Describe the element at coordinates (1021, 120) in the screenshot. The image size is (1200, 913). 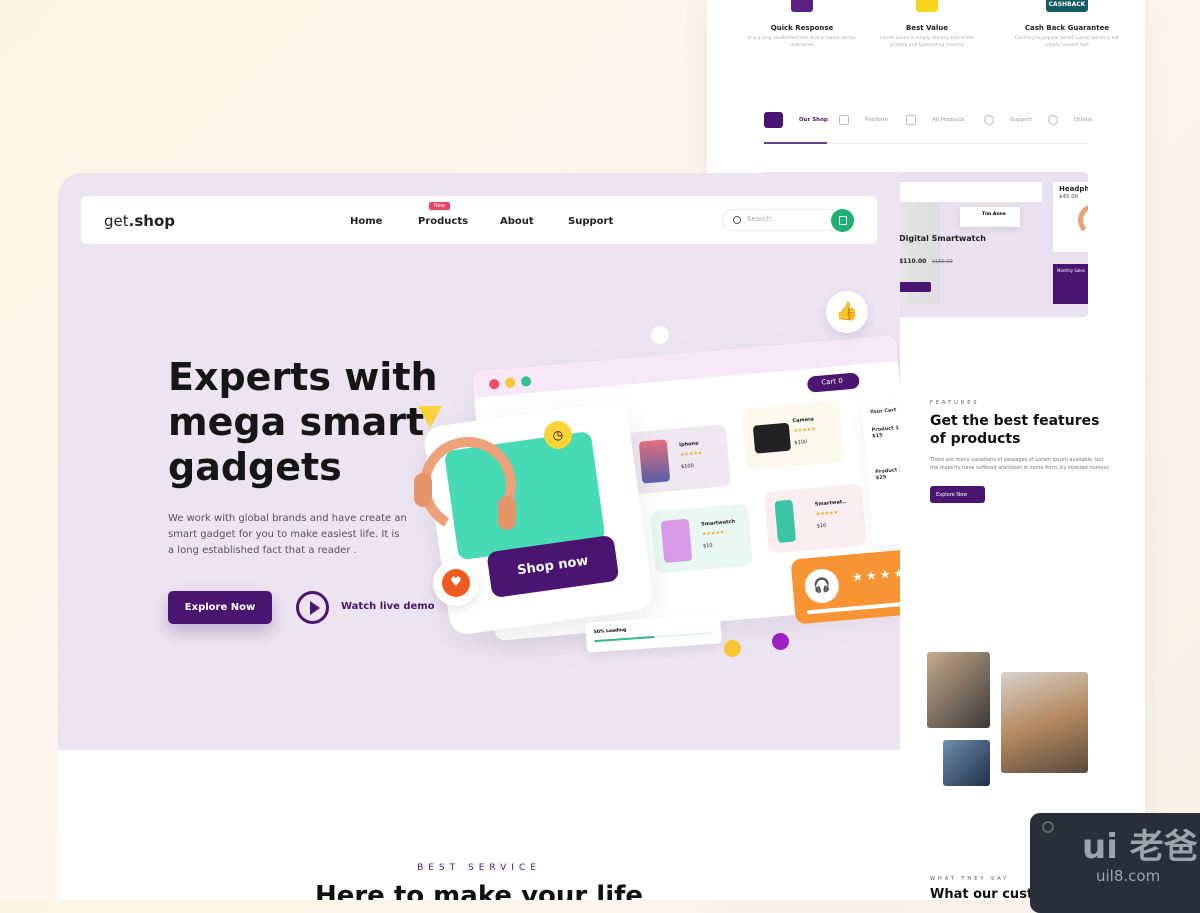
I see `tab-label: Support` at that location.